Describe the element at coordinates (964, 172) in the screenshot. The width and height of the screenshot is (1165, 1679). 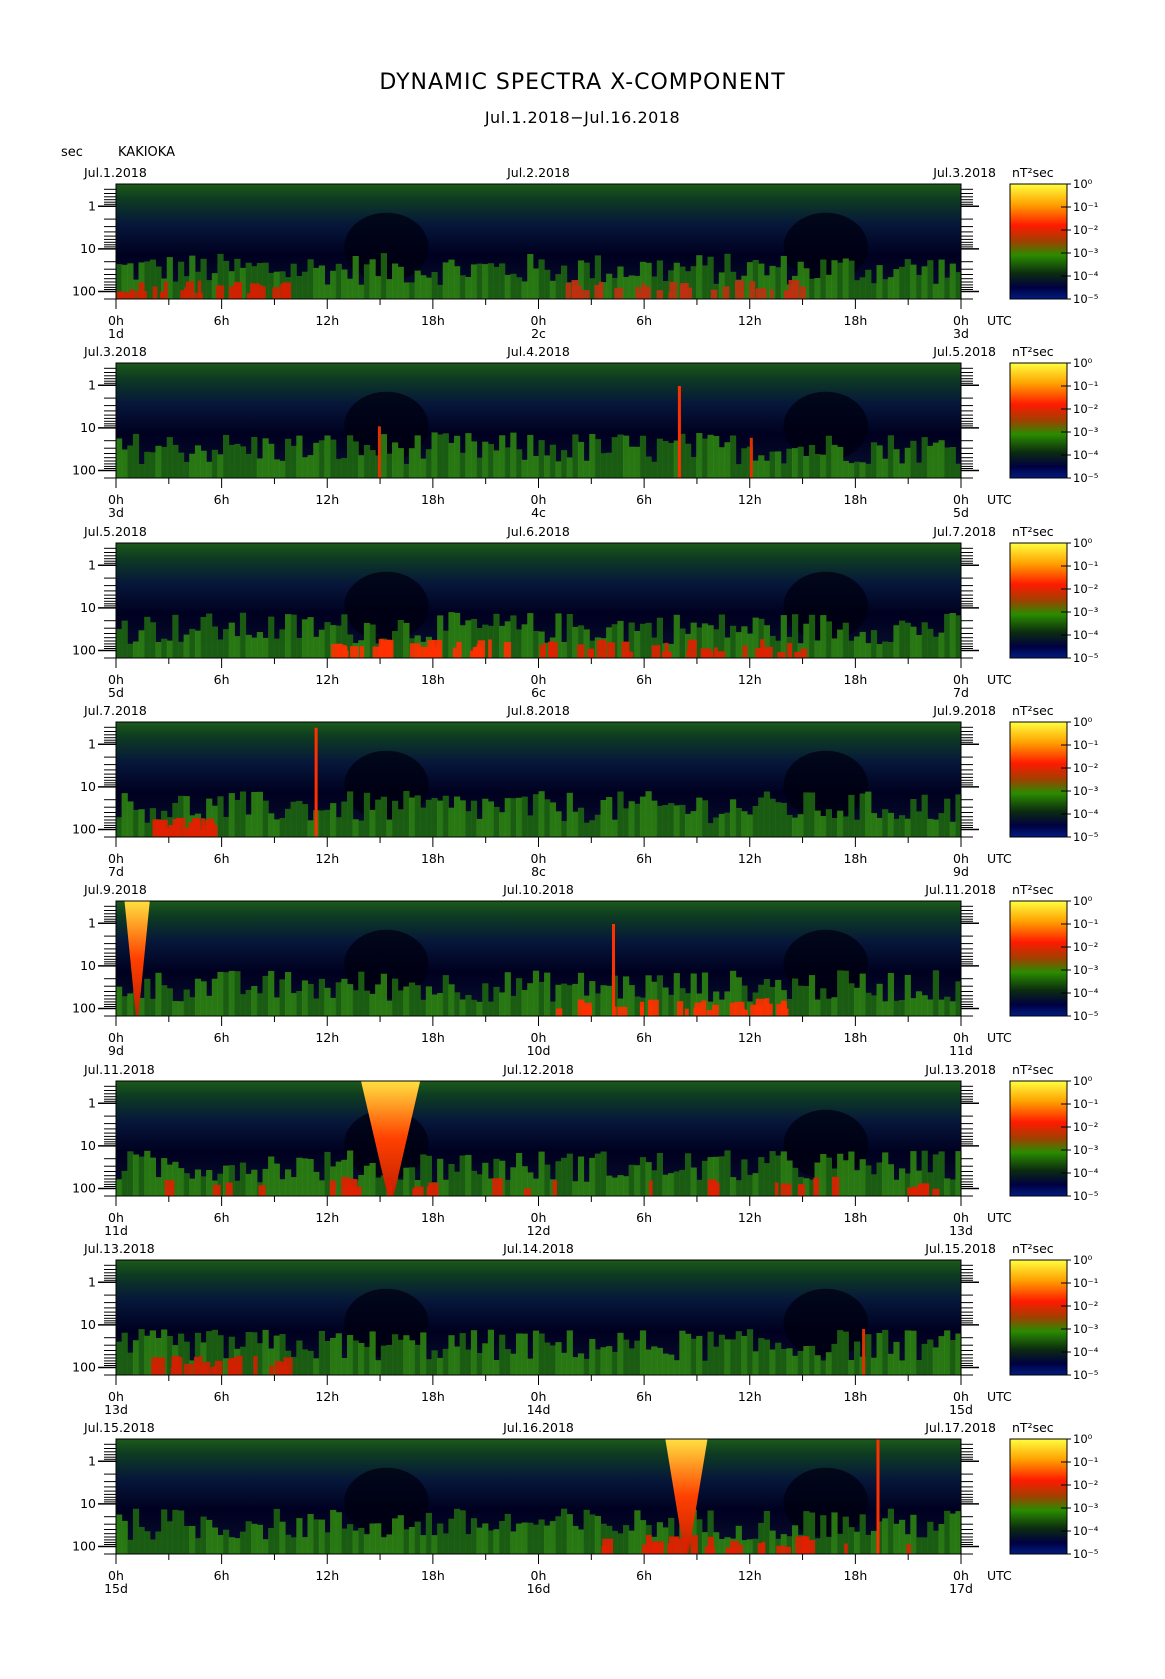
I see `panel-right-date: Jul.3.2018` at that location.